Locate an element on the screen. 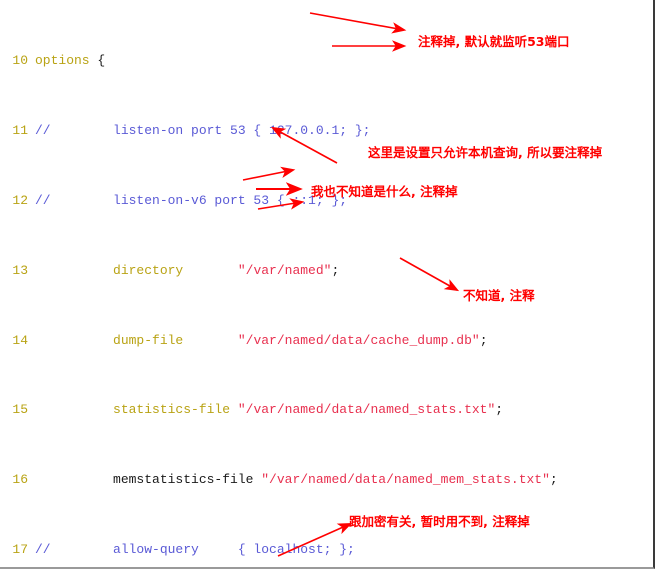 Image resolution: width=655 pixels, height=569 pixels. code-token-string: "/var/named" is located at coordinates (284, 270).